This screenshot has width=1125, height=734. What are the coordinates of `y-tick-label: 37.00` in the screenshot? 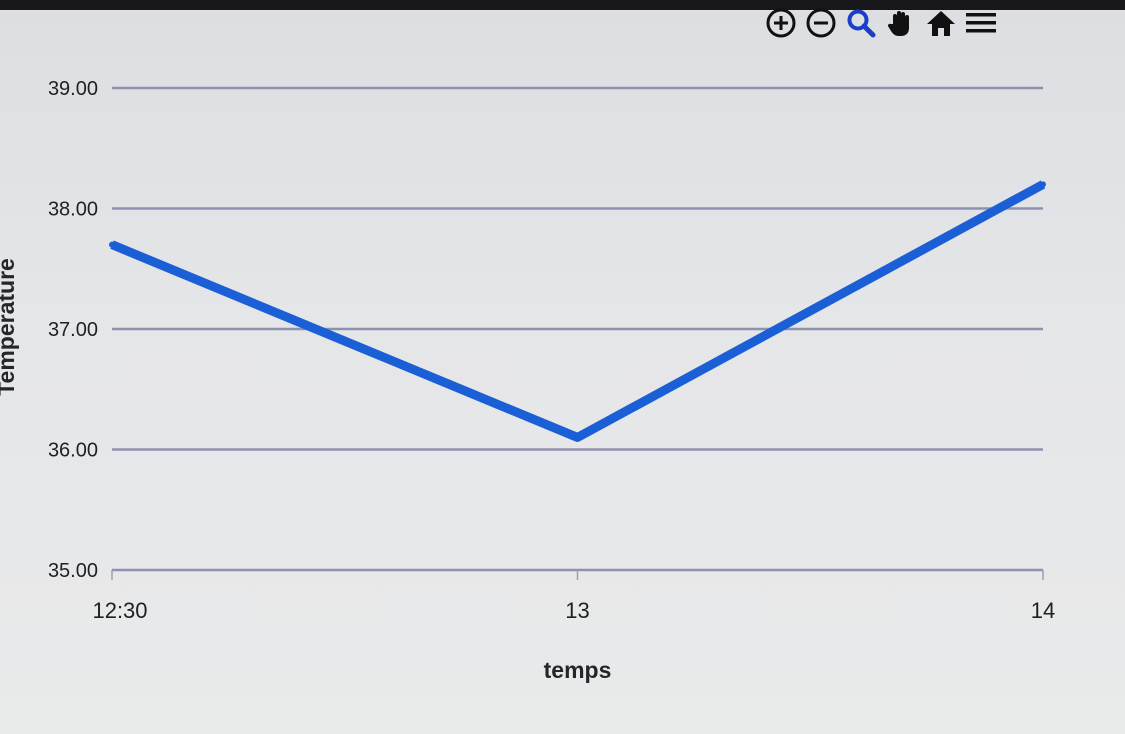 It's located at (73, 330).